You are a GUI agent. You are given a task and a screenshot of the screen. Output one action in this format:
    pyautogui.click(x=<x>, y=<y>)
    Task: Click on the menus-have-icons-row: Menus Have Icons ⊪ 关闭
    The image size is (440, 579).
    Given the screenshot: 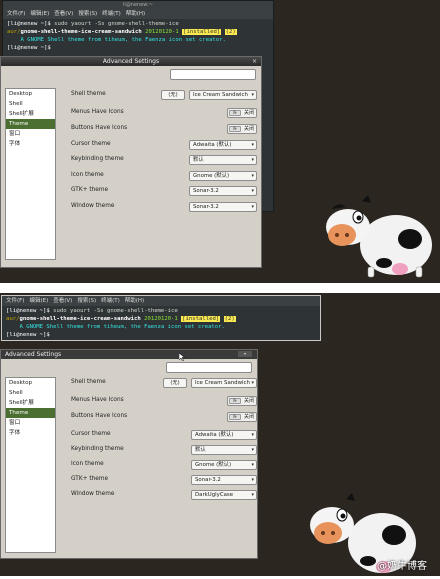 What is the action you would take?
    pyautogui.click(x=164, y=113)
    